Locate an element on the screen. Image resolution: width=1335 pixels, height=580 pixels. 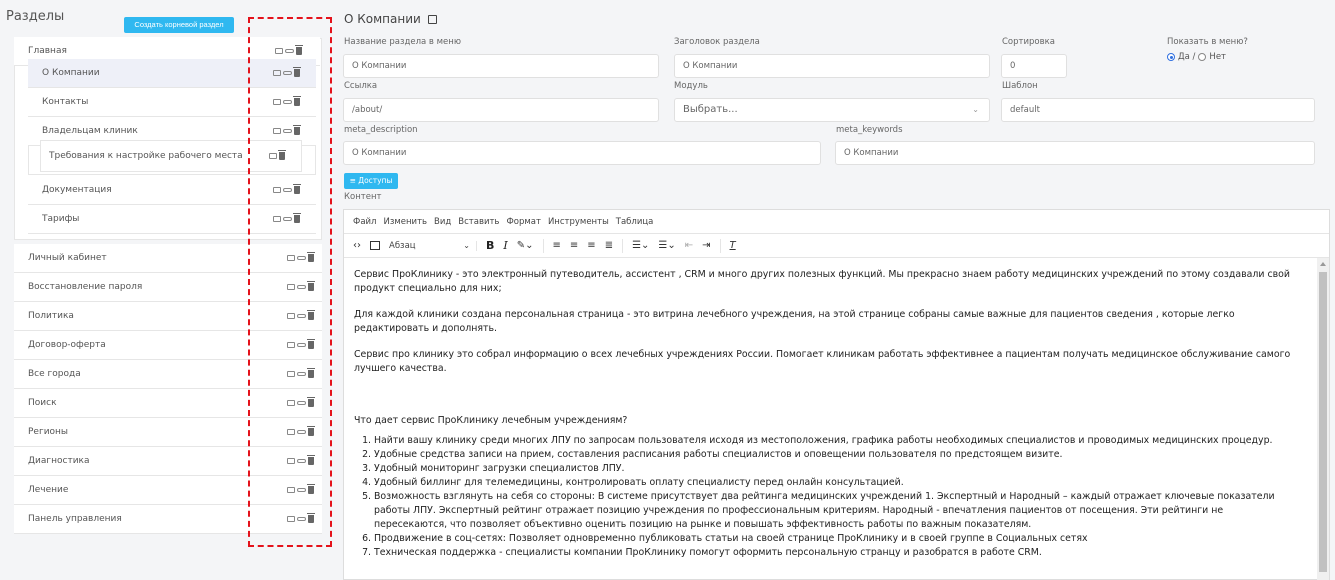
heading-label: Заголовок раздела is located at coordinates (717, 42).